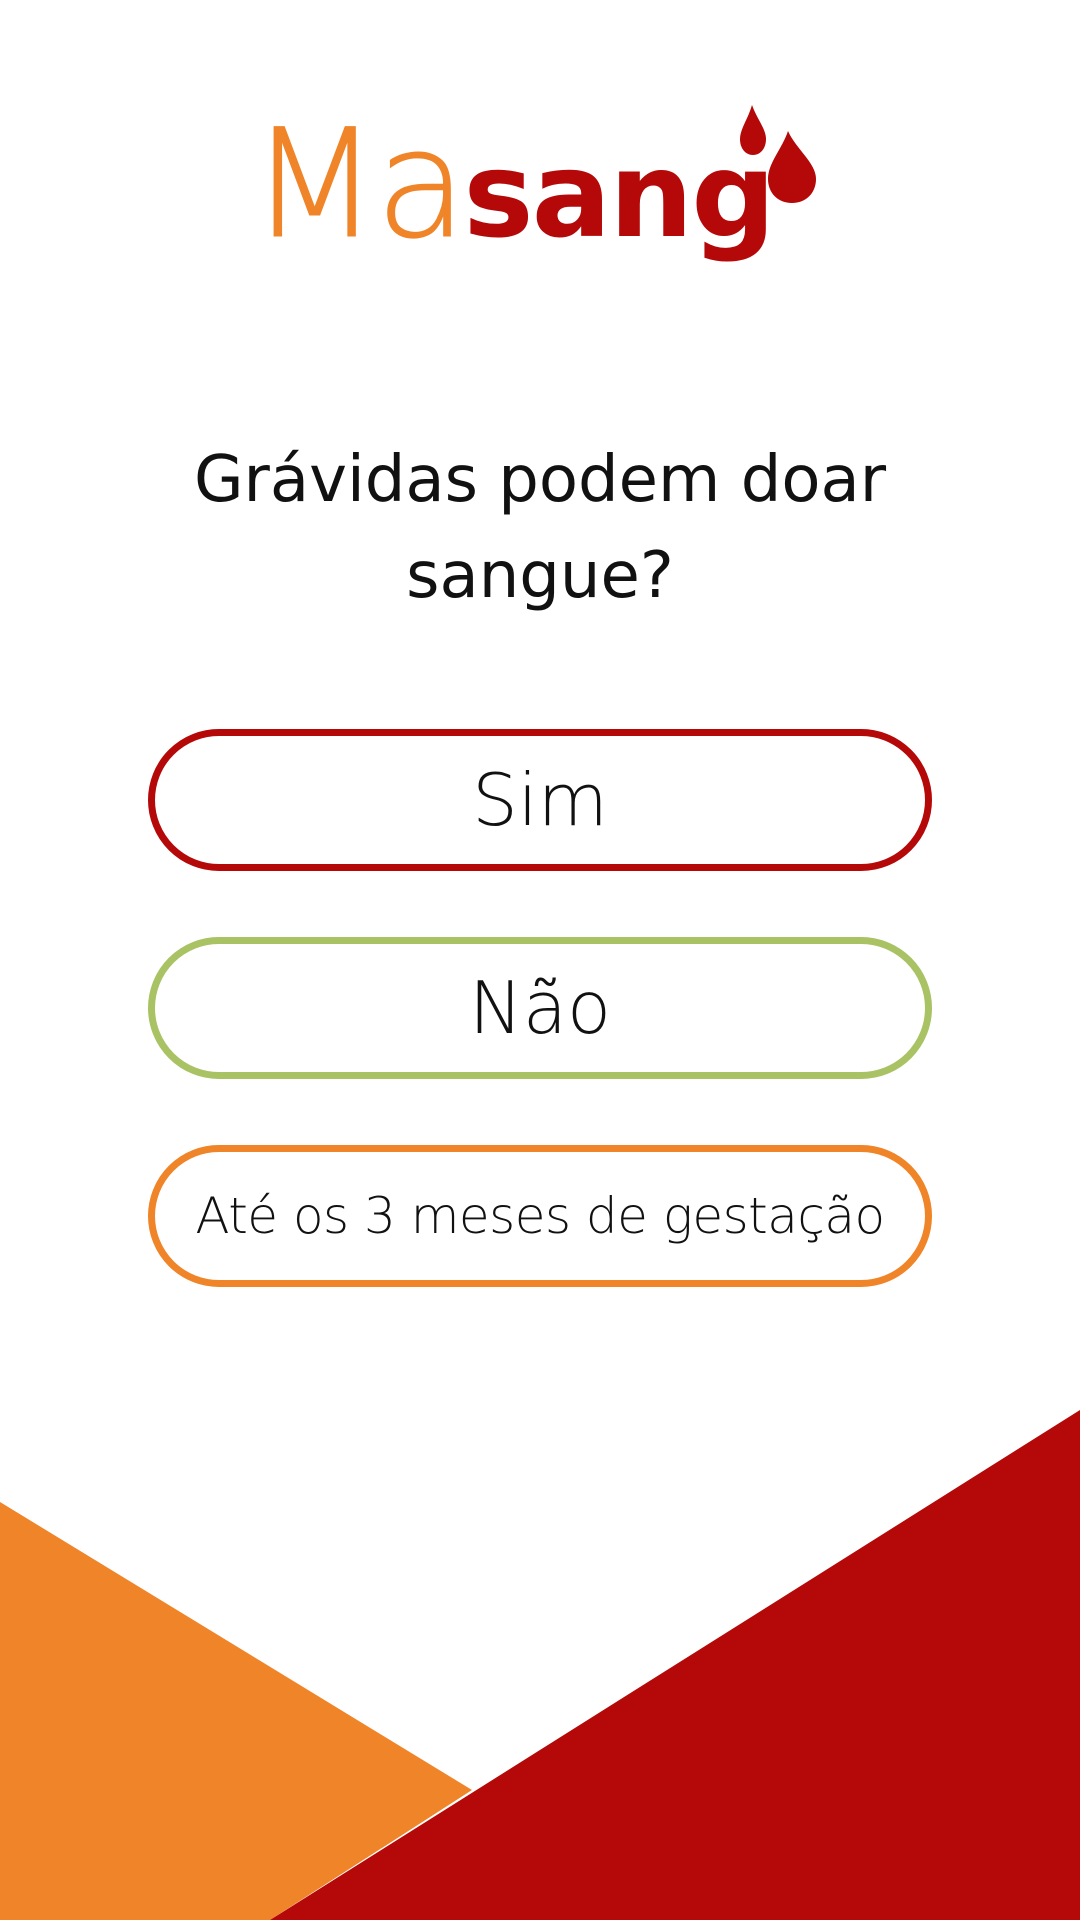 The image size is (1080, 1920). Describe the element at coordinates (358, 185) in the screenshot. I see `logo-text-ma: Ma` at that location.